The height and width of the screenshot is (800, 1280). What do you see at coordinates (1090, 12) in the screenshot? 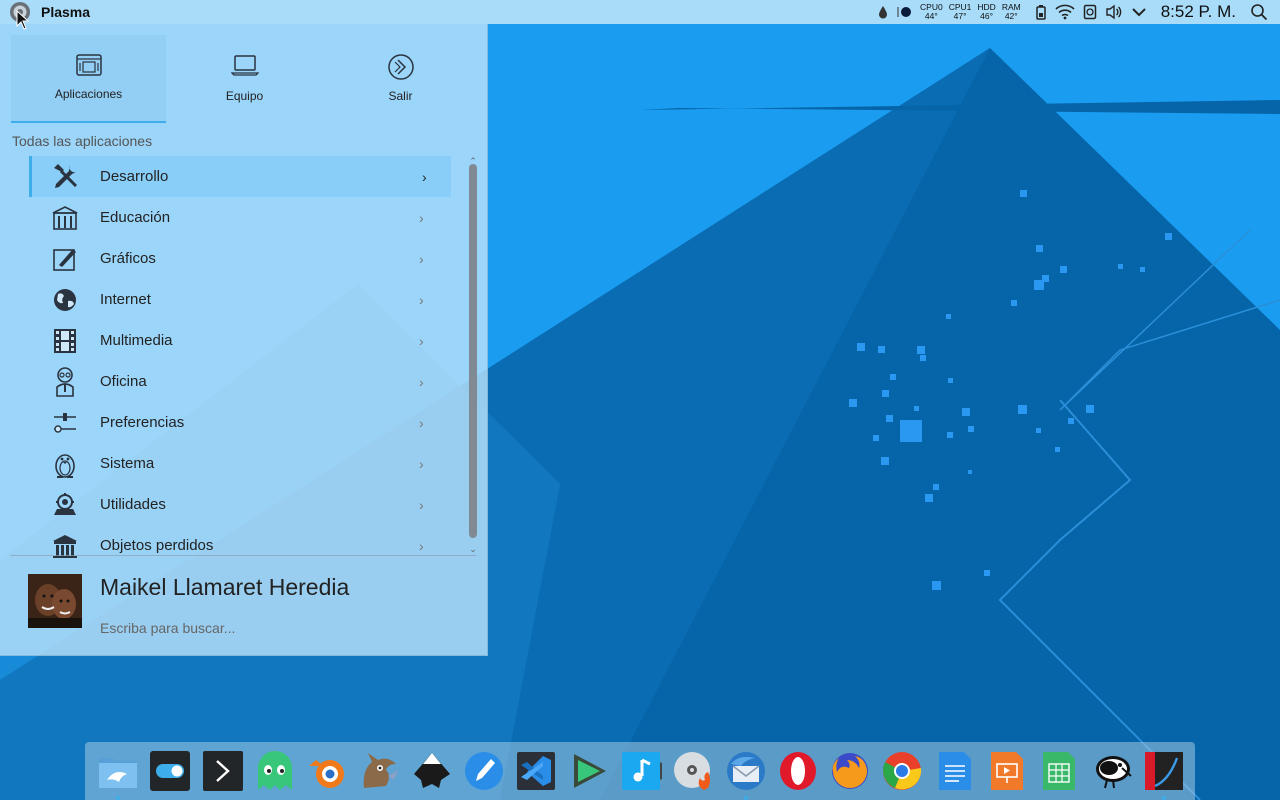
I see `device-icon` at bounding box center [1090, 12].